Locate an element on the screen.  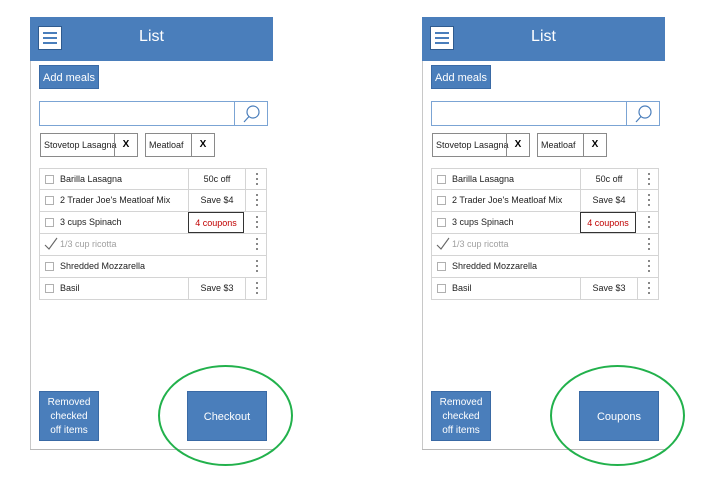
checkout-button: Checkout is located at coordinates (227, 416).